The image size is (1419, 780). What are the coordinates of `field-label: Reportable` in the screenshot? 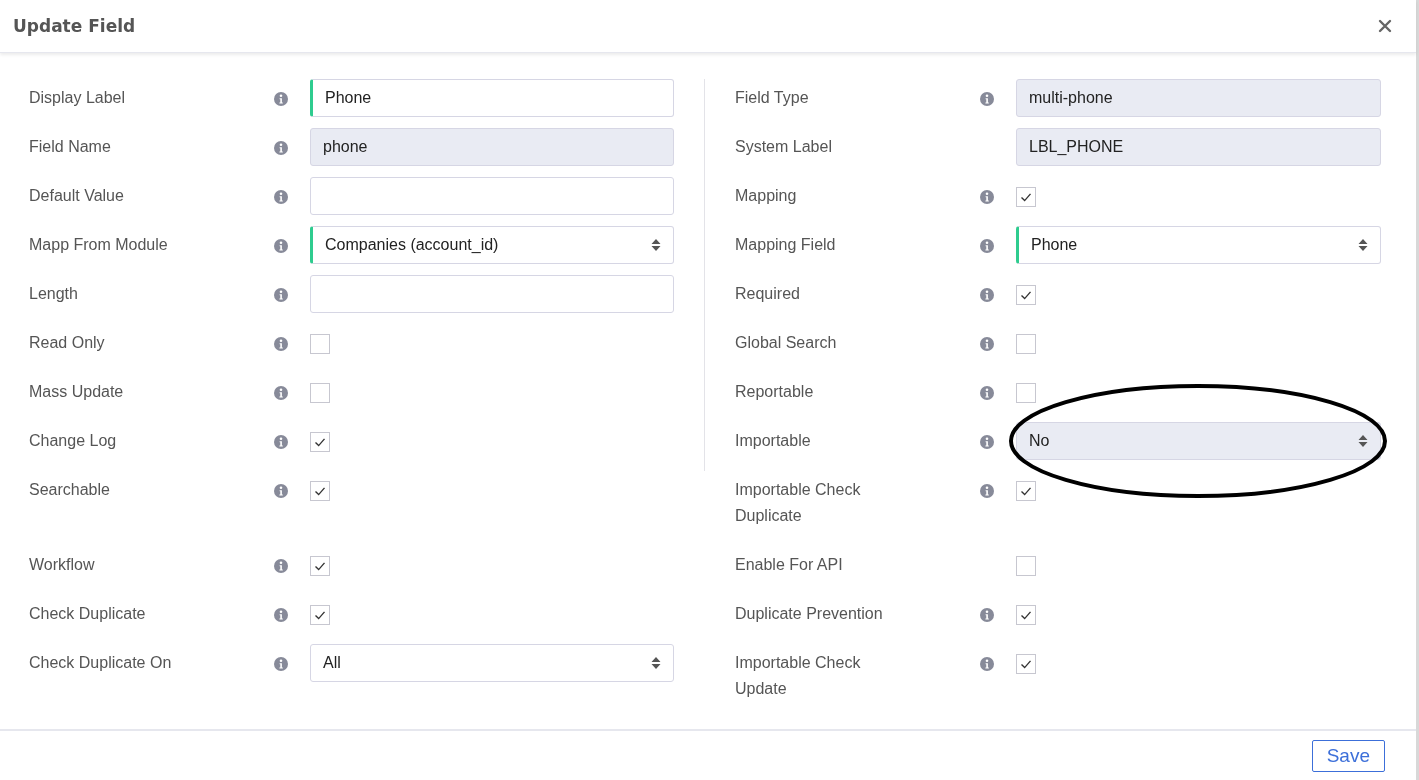 It's located at (774, 392).